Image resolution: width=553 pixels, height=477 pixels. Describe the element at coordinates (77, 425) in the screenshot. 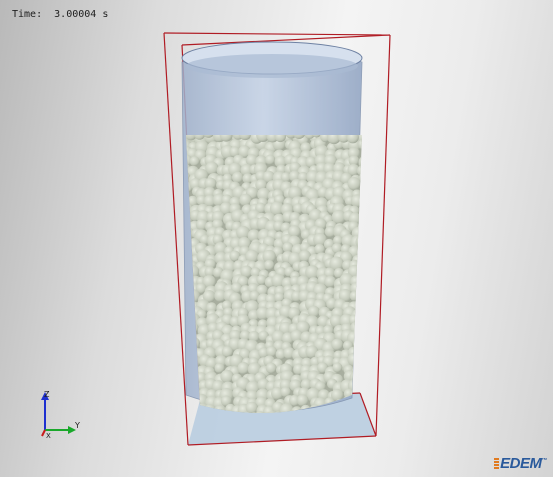

I see `y-axis-label: Y` at that location.